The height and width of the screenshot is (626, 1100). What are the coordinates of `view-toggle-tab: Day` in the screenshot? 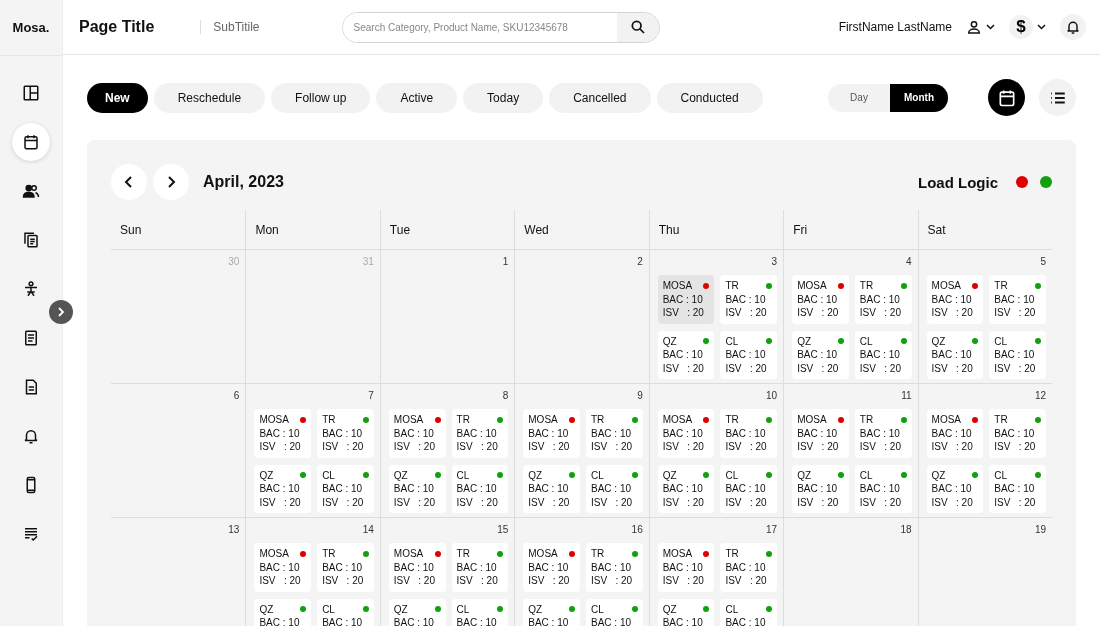 It's located at (859, 97).